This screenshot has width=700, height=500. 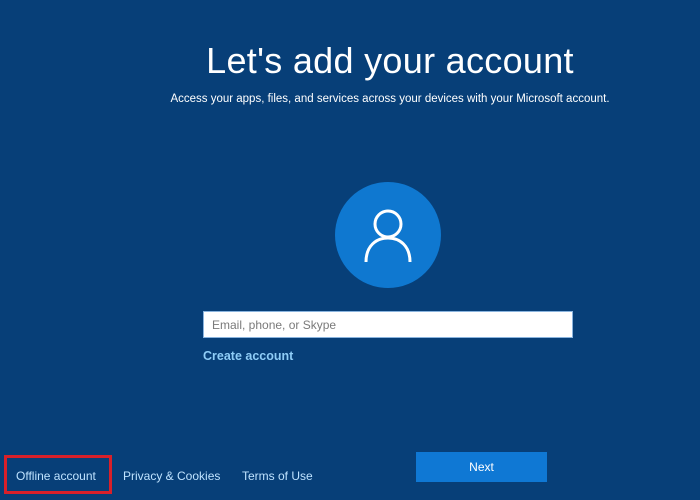 I want to click on user-icon, so click(x=388, y=236).